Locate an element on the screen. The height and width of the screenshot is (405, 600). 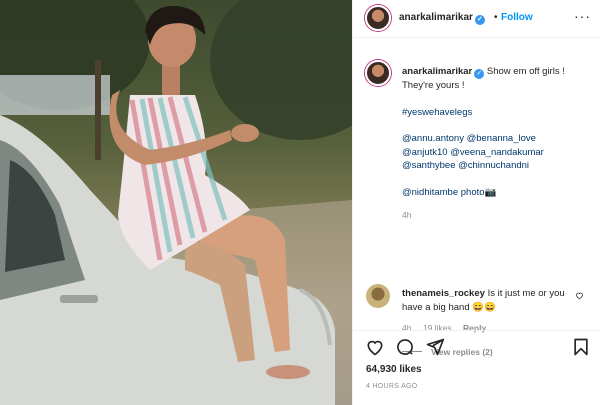
author-username: anarkalimarikar ✓ is located at coordinates (442, 18).